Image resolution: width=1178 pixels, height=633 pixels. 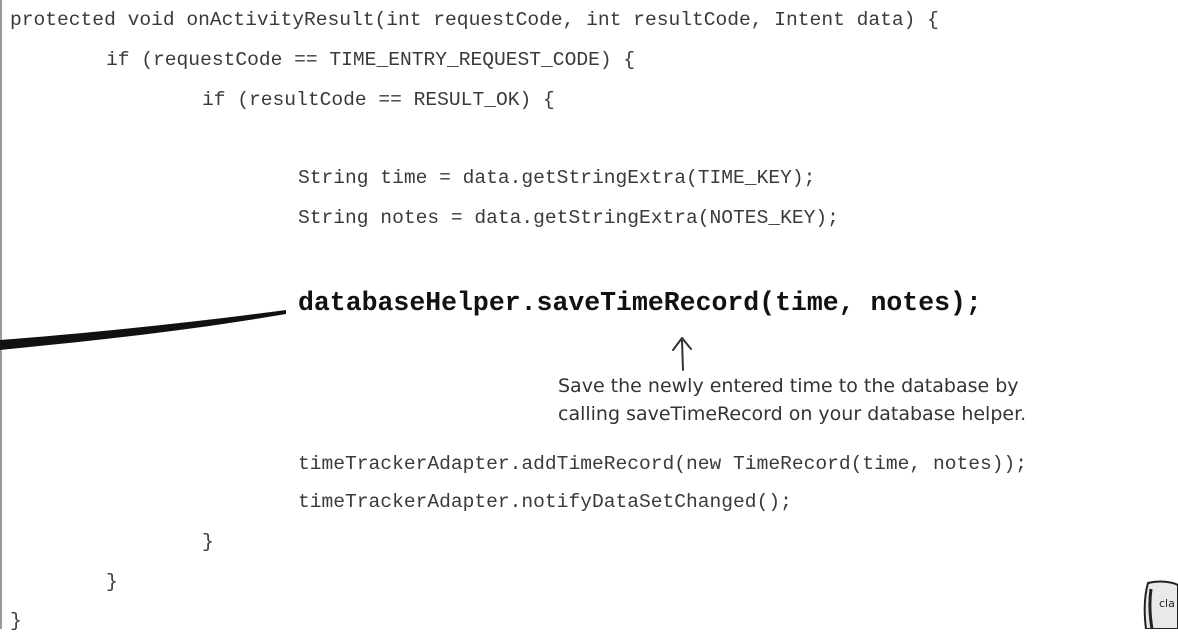 What do you see at coordinates (16, 621) in the screenshot?
I see `code-line-close-outer: }` at bounding box center [16, 621].